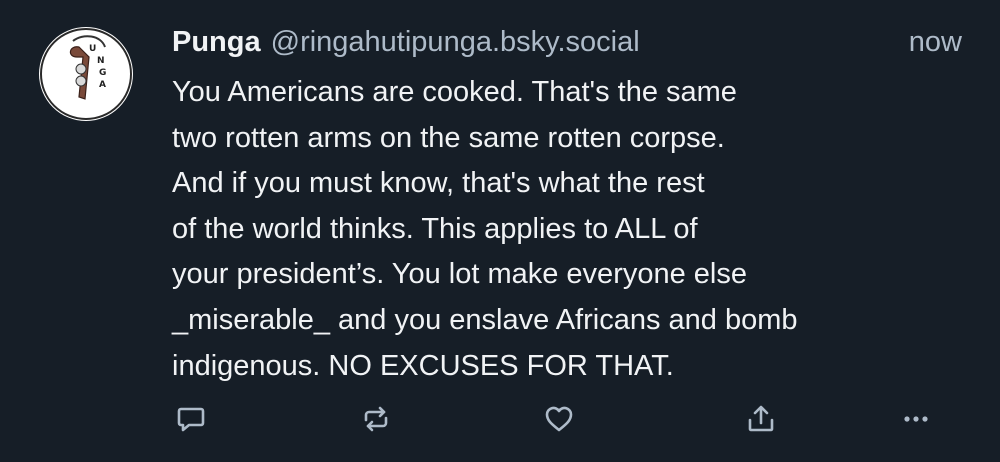  I want to click on more-options-button, so click(916, 419).